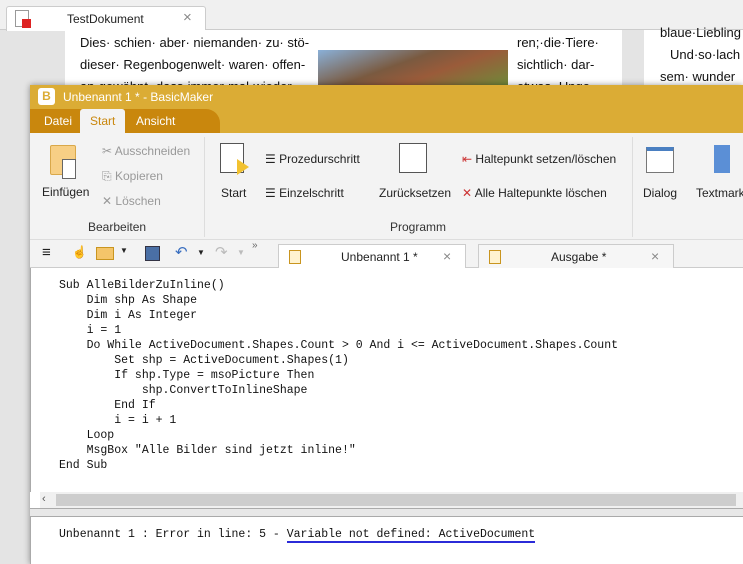  I want to click on reset-icon, so click(413, 158).